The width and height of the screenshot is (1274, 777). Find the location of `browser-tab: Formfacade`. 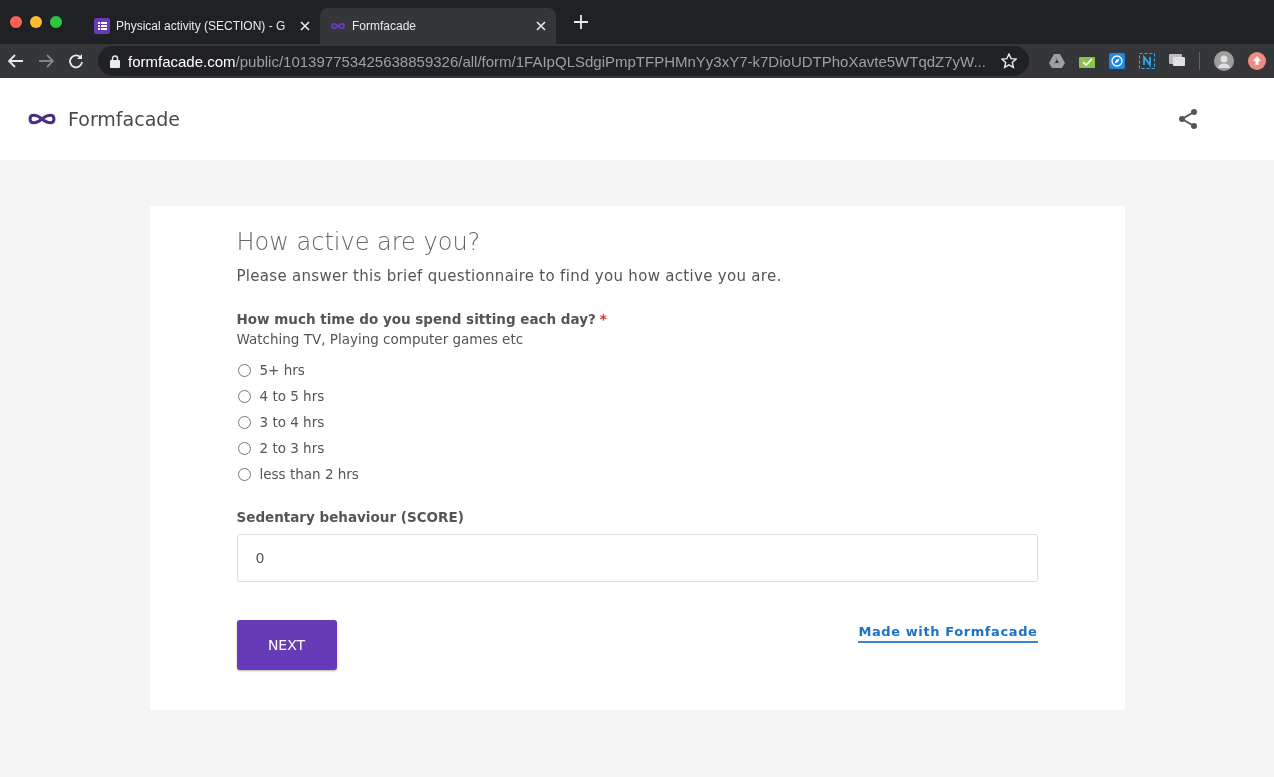

browser-tab: Formfacade is located at coordinates (438, 26).